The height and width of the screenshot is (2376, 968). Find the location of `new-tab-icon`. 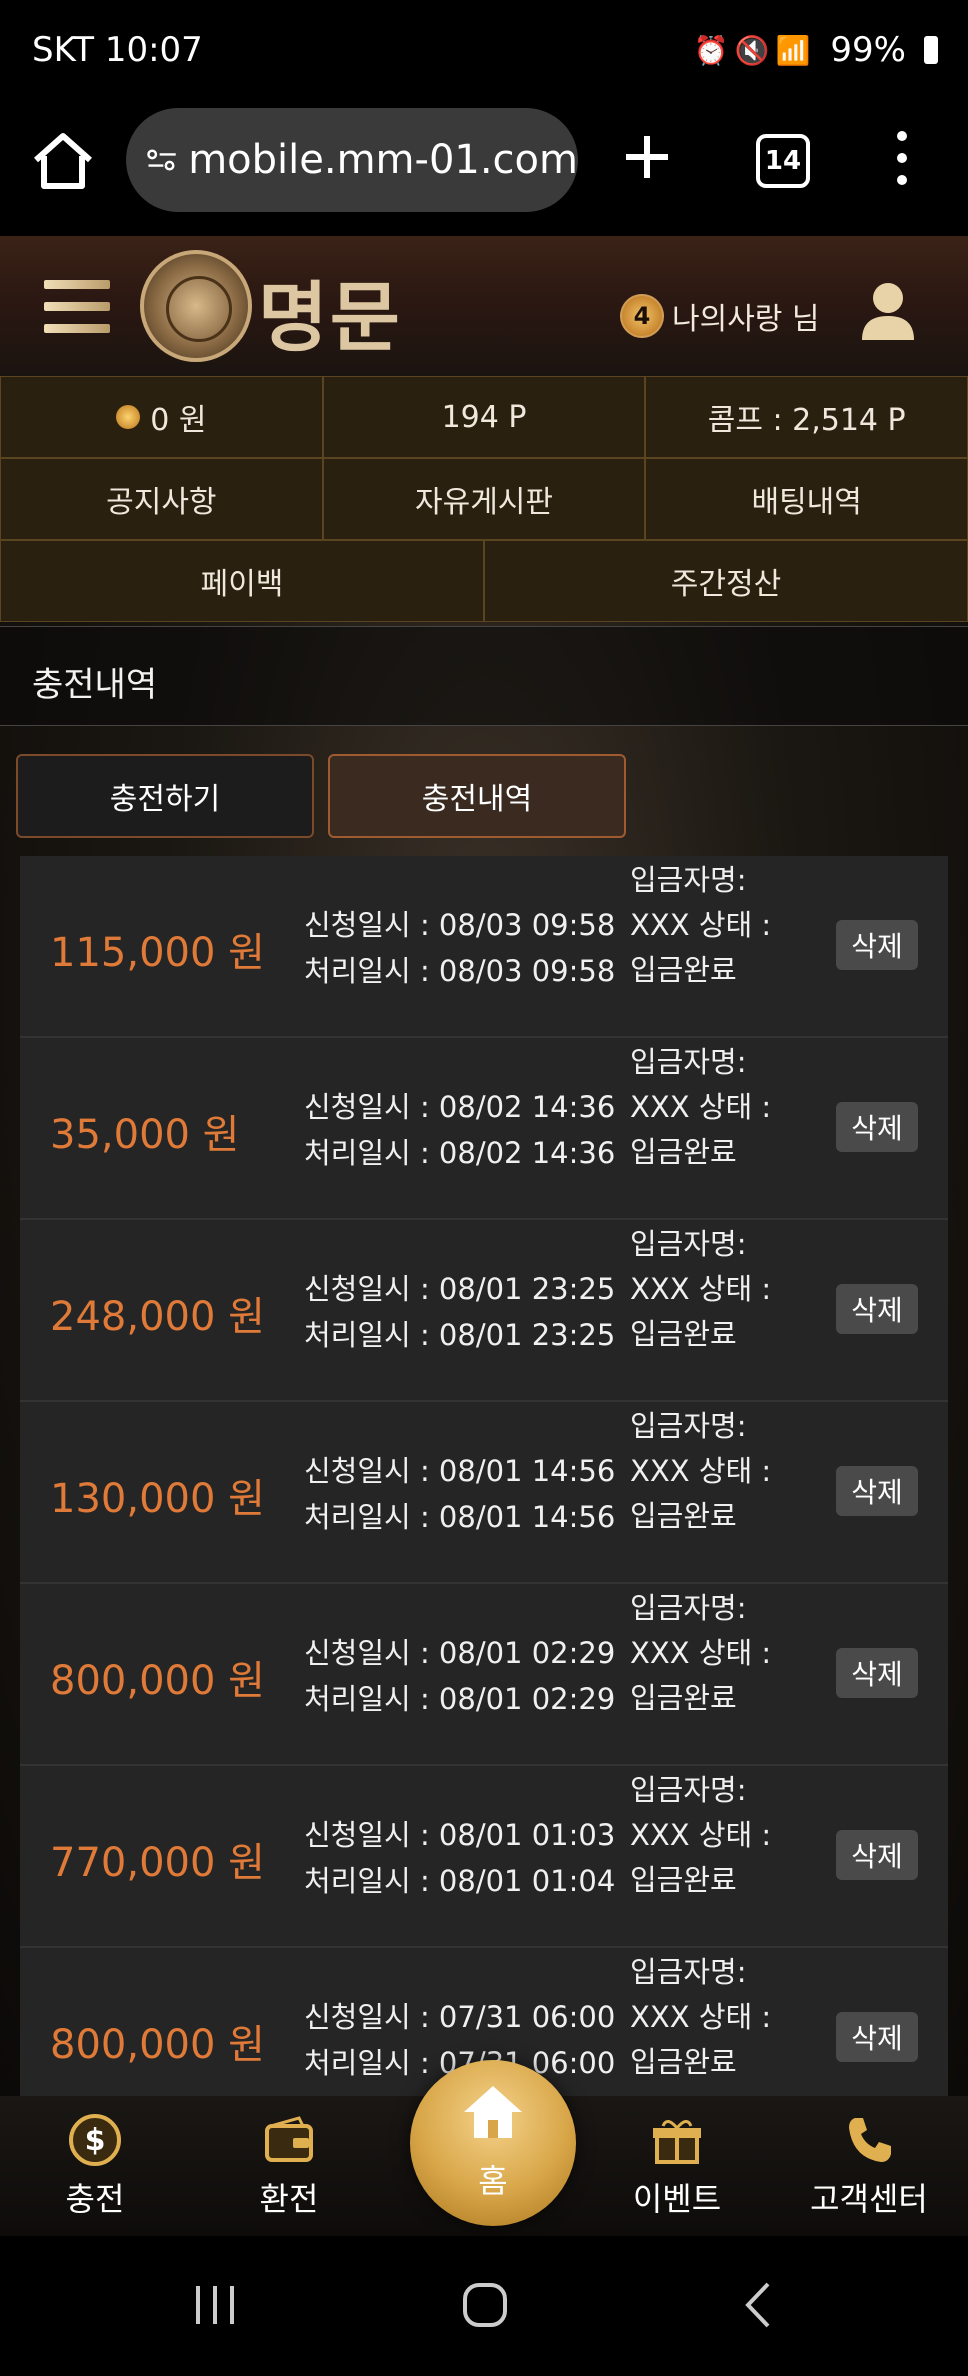

new-tab-icon is located at coordinates (647, 157).